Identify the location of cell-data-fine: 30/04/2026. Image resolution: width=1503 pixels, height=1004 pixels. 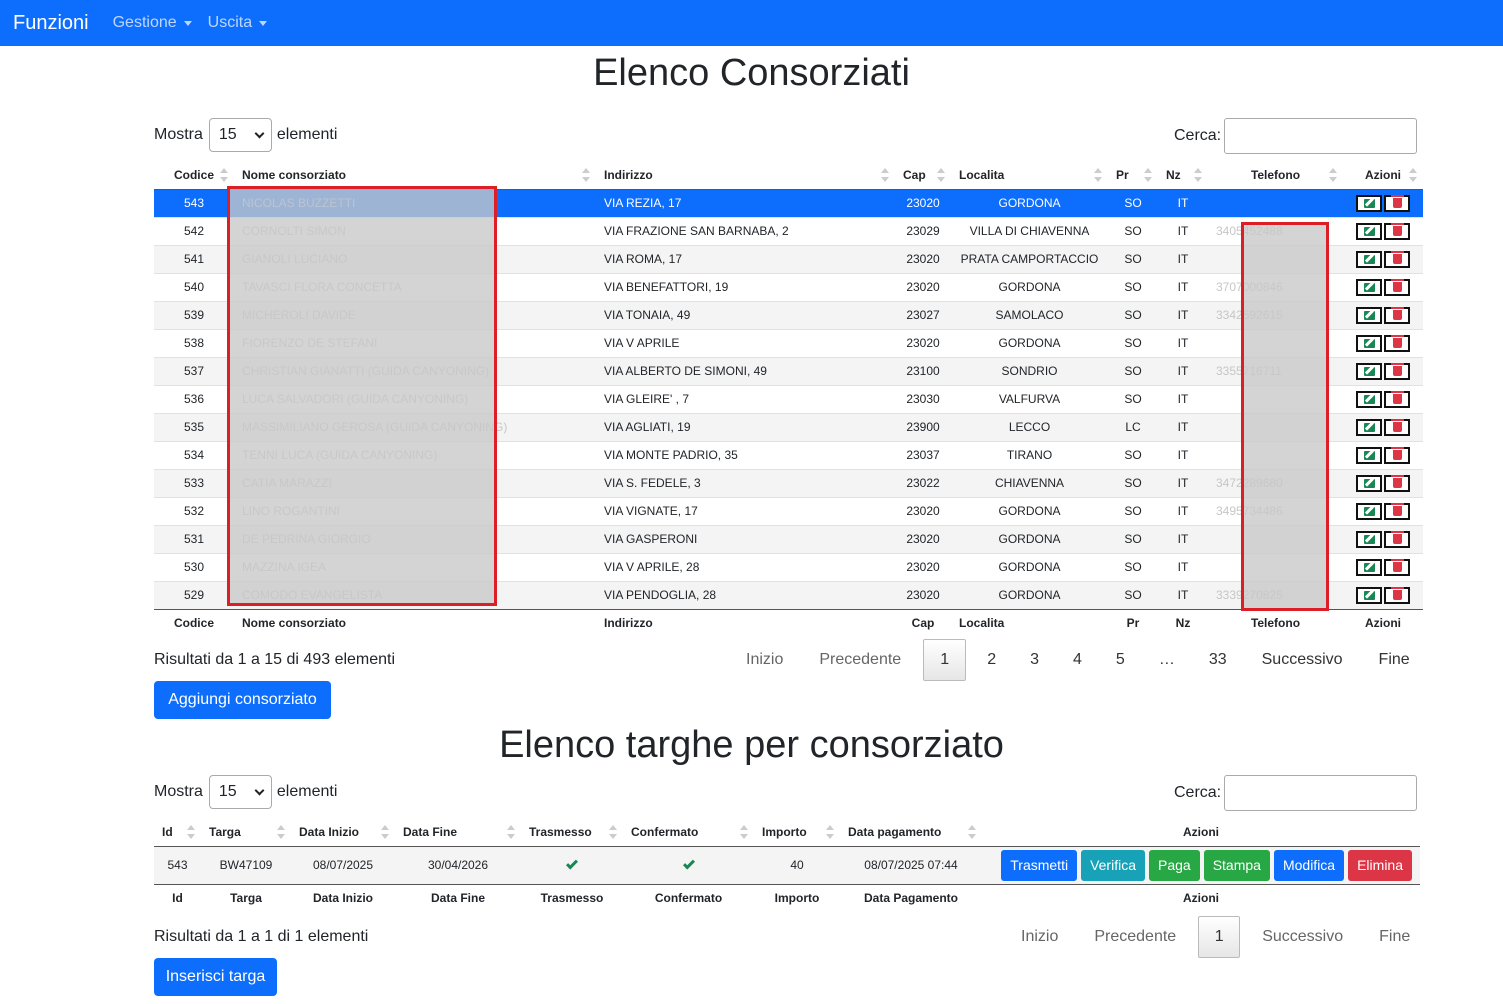
(458, 865).